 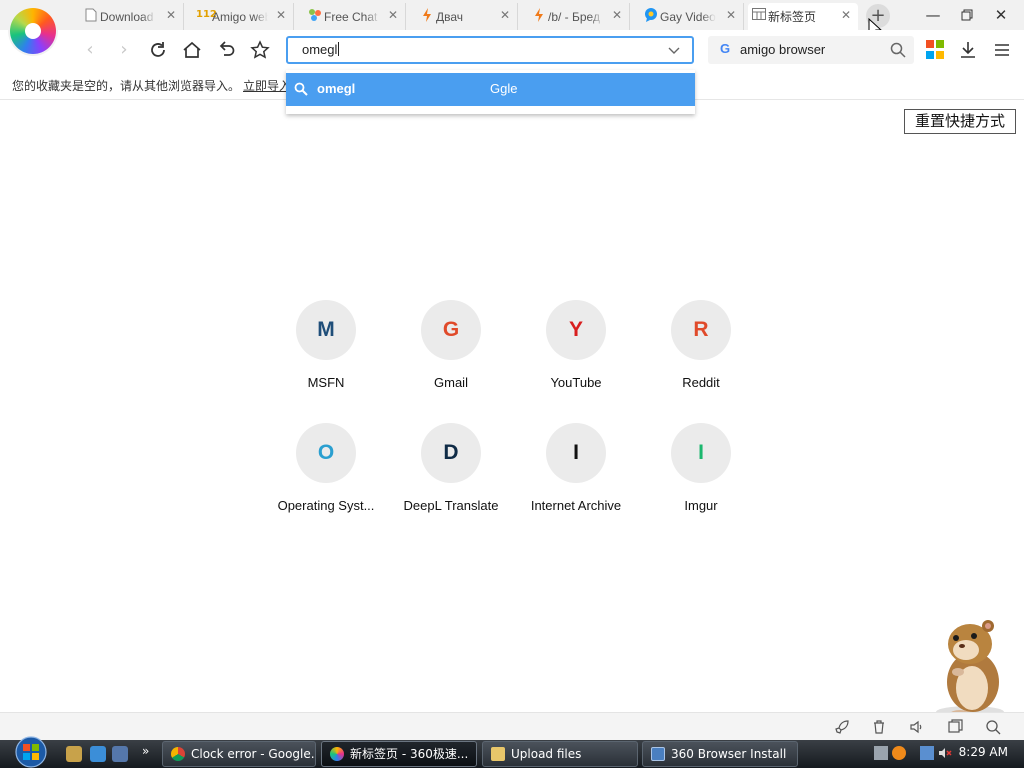 I want to click on dial-label: Gmail, so click(x=451, y=382).